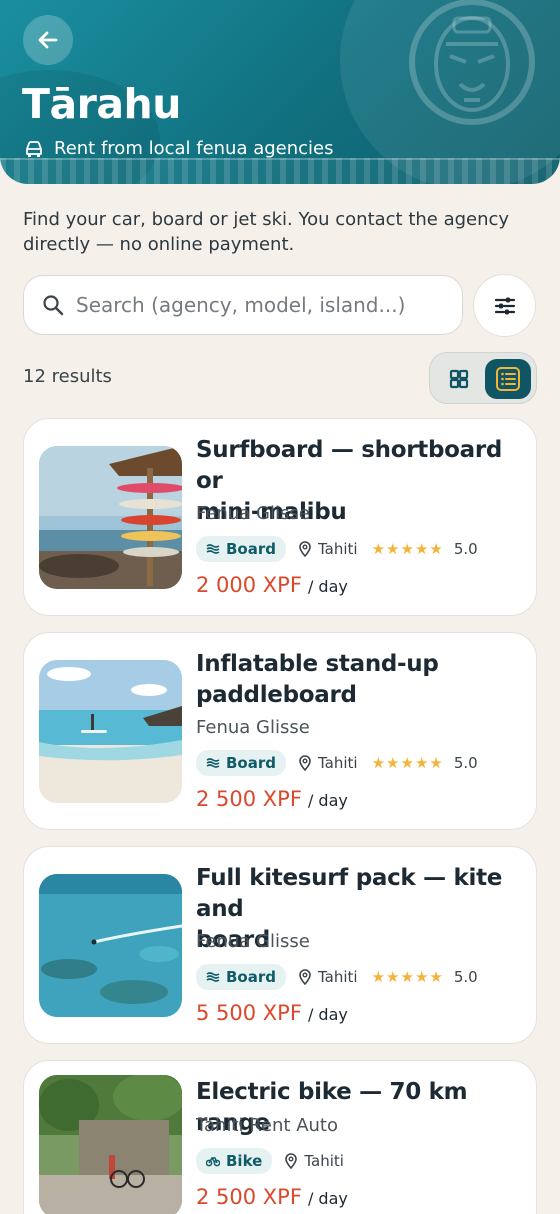 This screenshot has width=560, height=1214. Describe the element at coordinates (483, 378) in the screenshot. I see `view-toggle` at that location.